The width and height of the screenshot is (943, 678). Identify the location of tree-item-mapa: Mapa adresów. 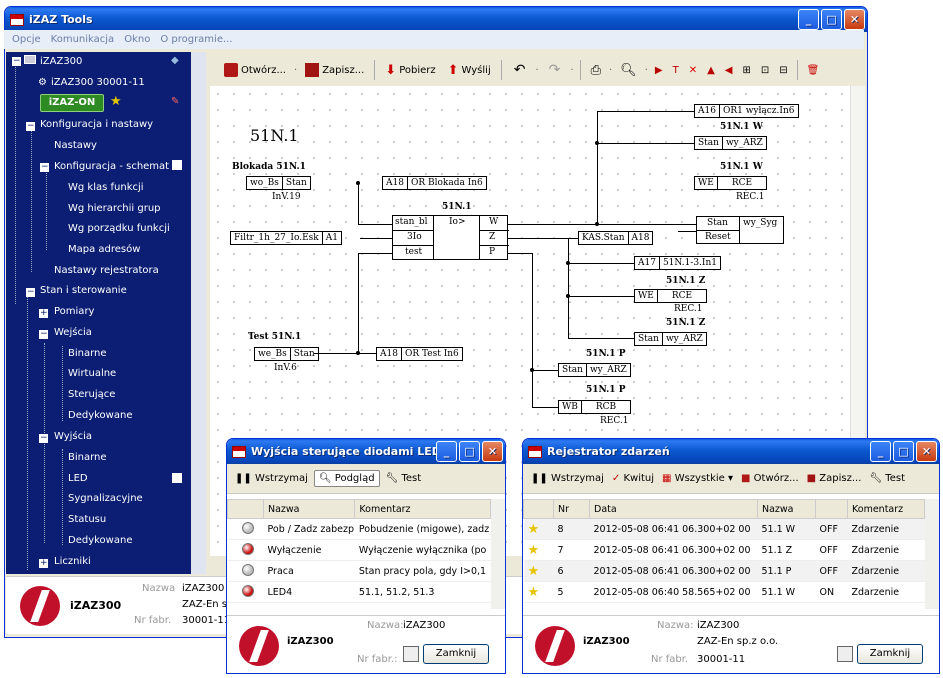
(104, 250).